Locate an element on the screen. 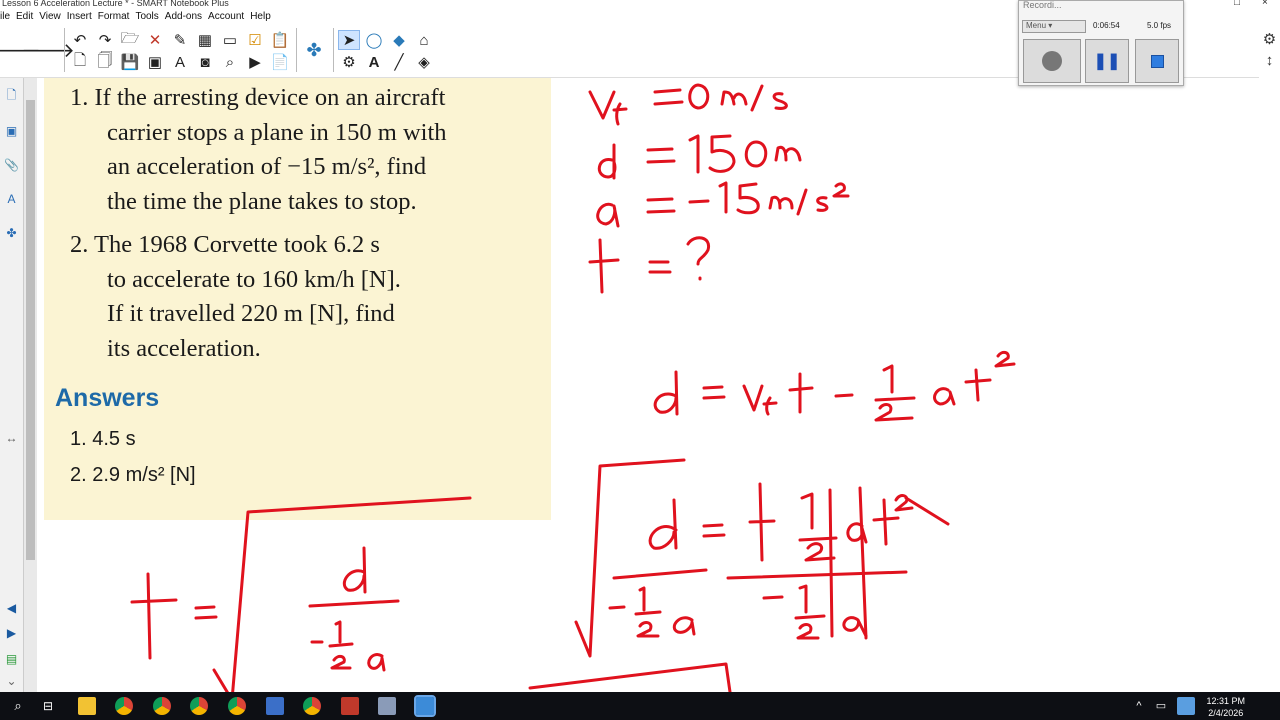  recorder-menu-dropdown: Menu ▾ is located at coordinates (1054, 26).